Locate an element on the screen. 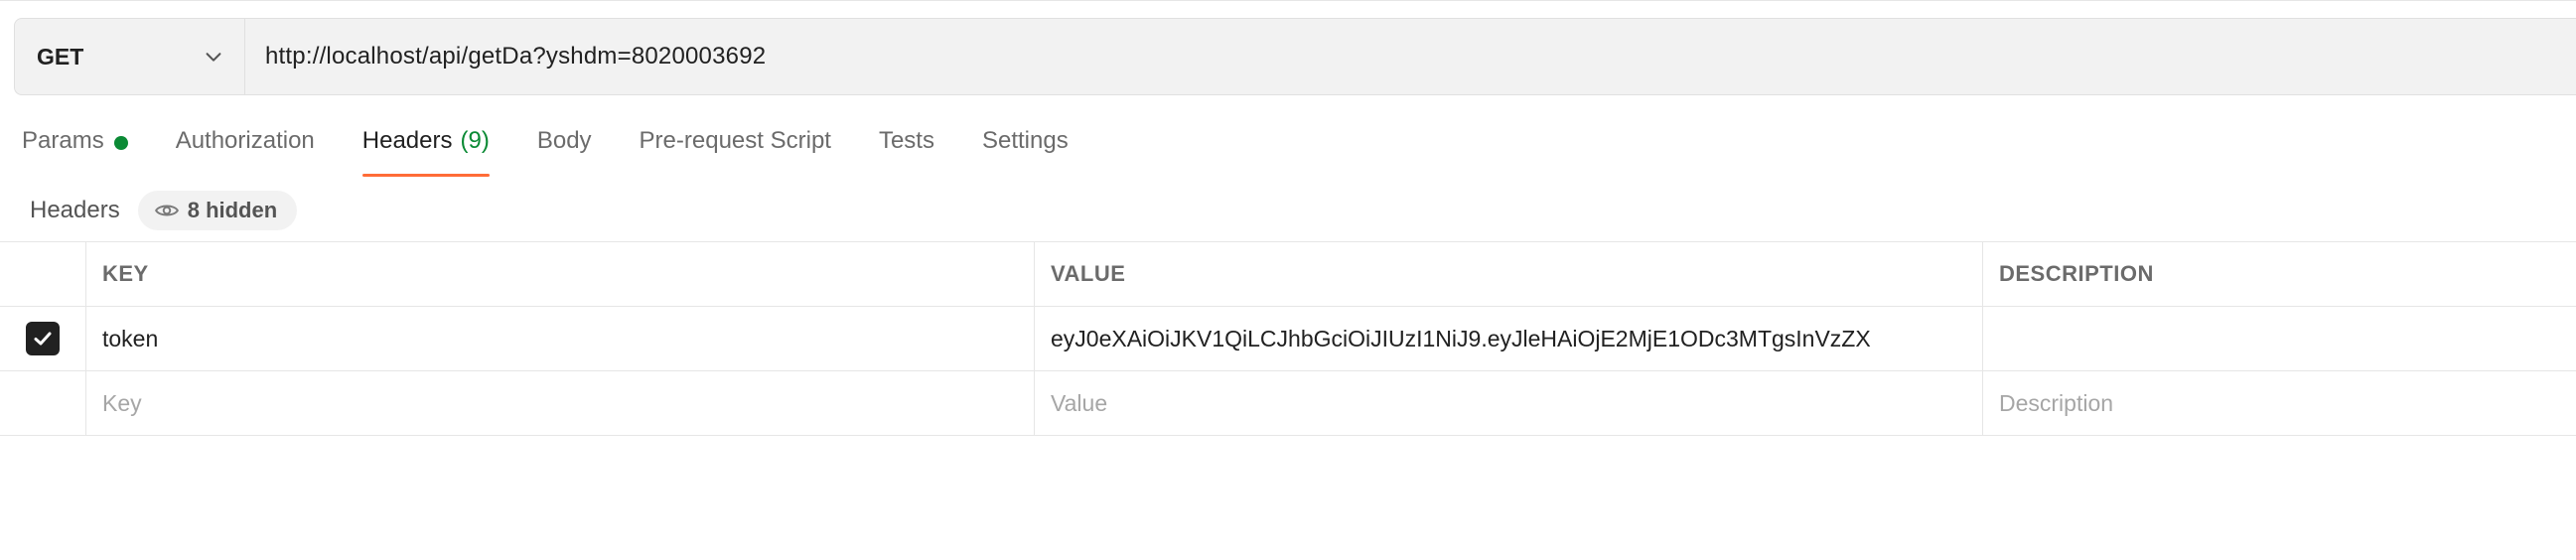  eye-icon is located at coordinates (166, 210).